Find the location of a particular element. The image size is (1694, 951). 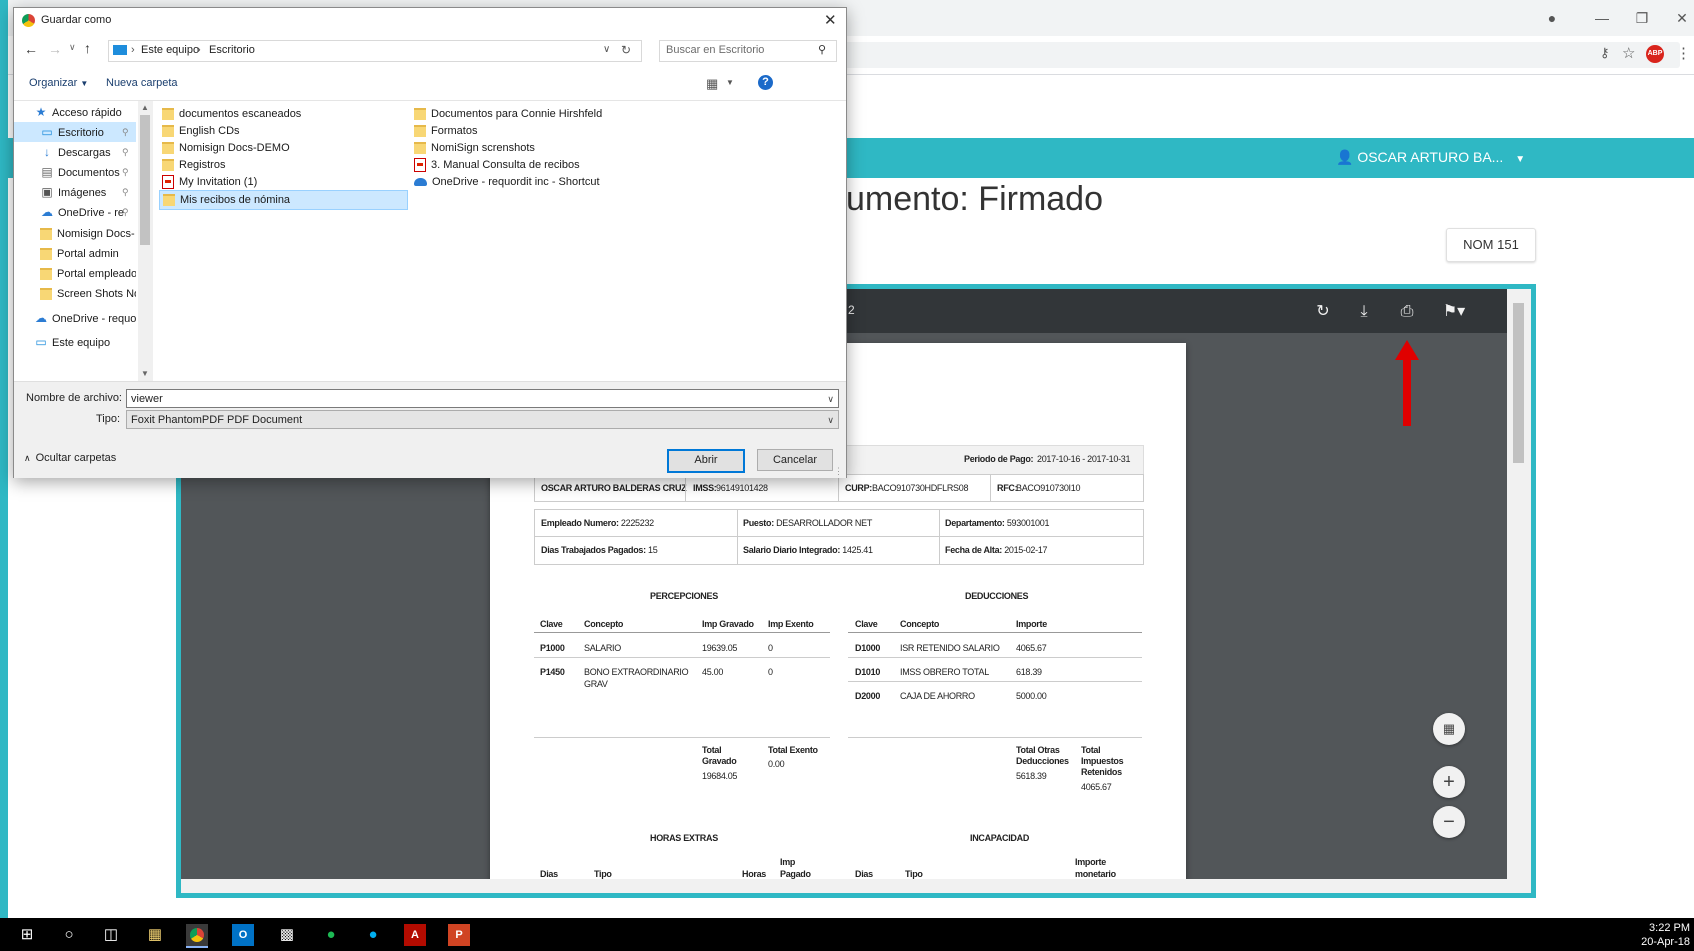

omnibox is located at coordinates (1262, 55).